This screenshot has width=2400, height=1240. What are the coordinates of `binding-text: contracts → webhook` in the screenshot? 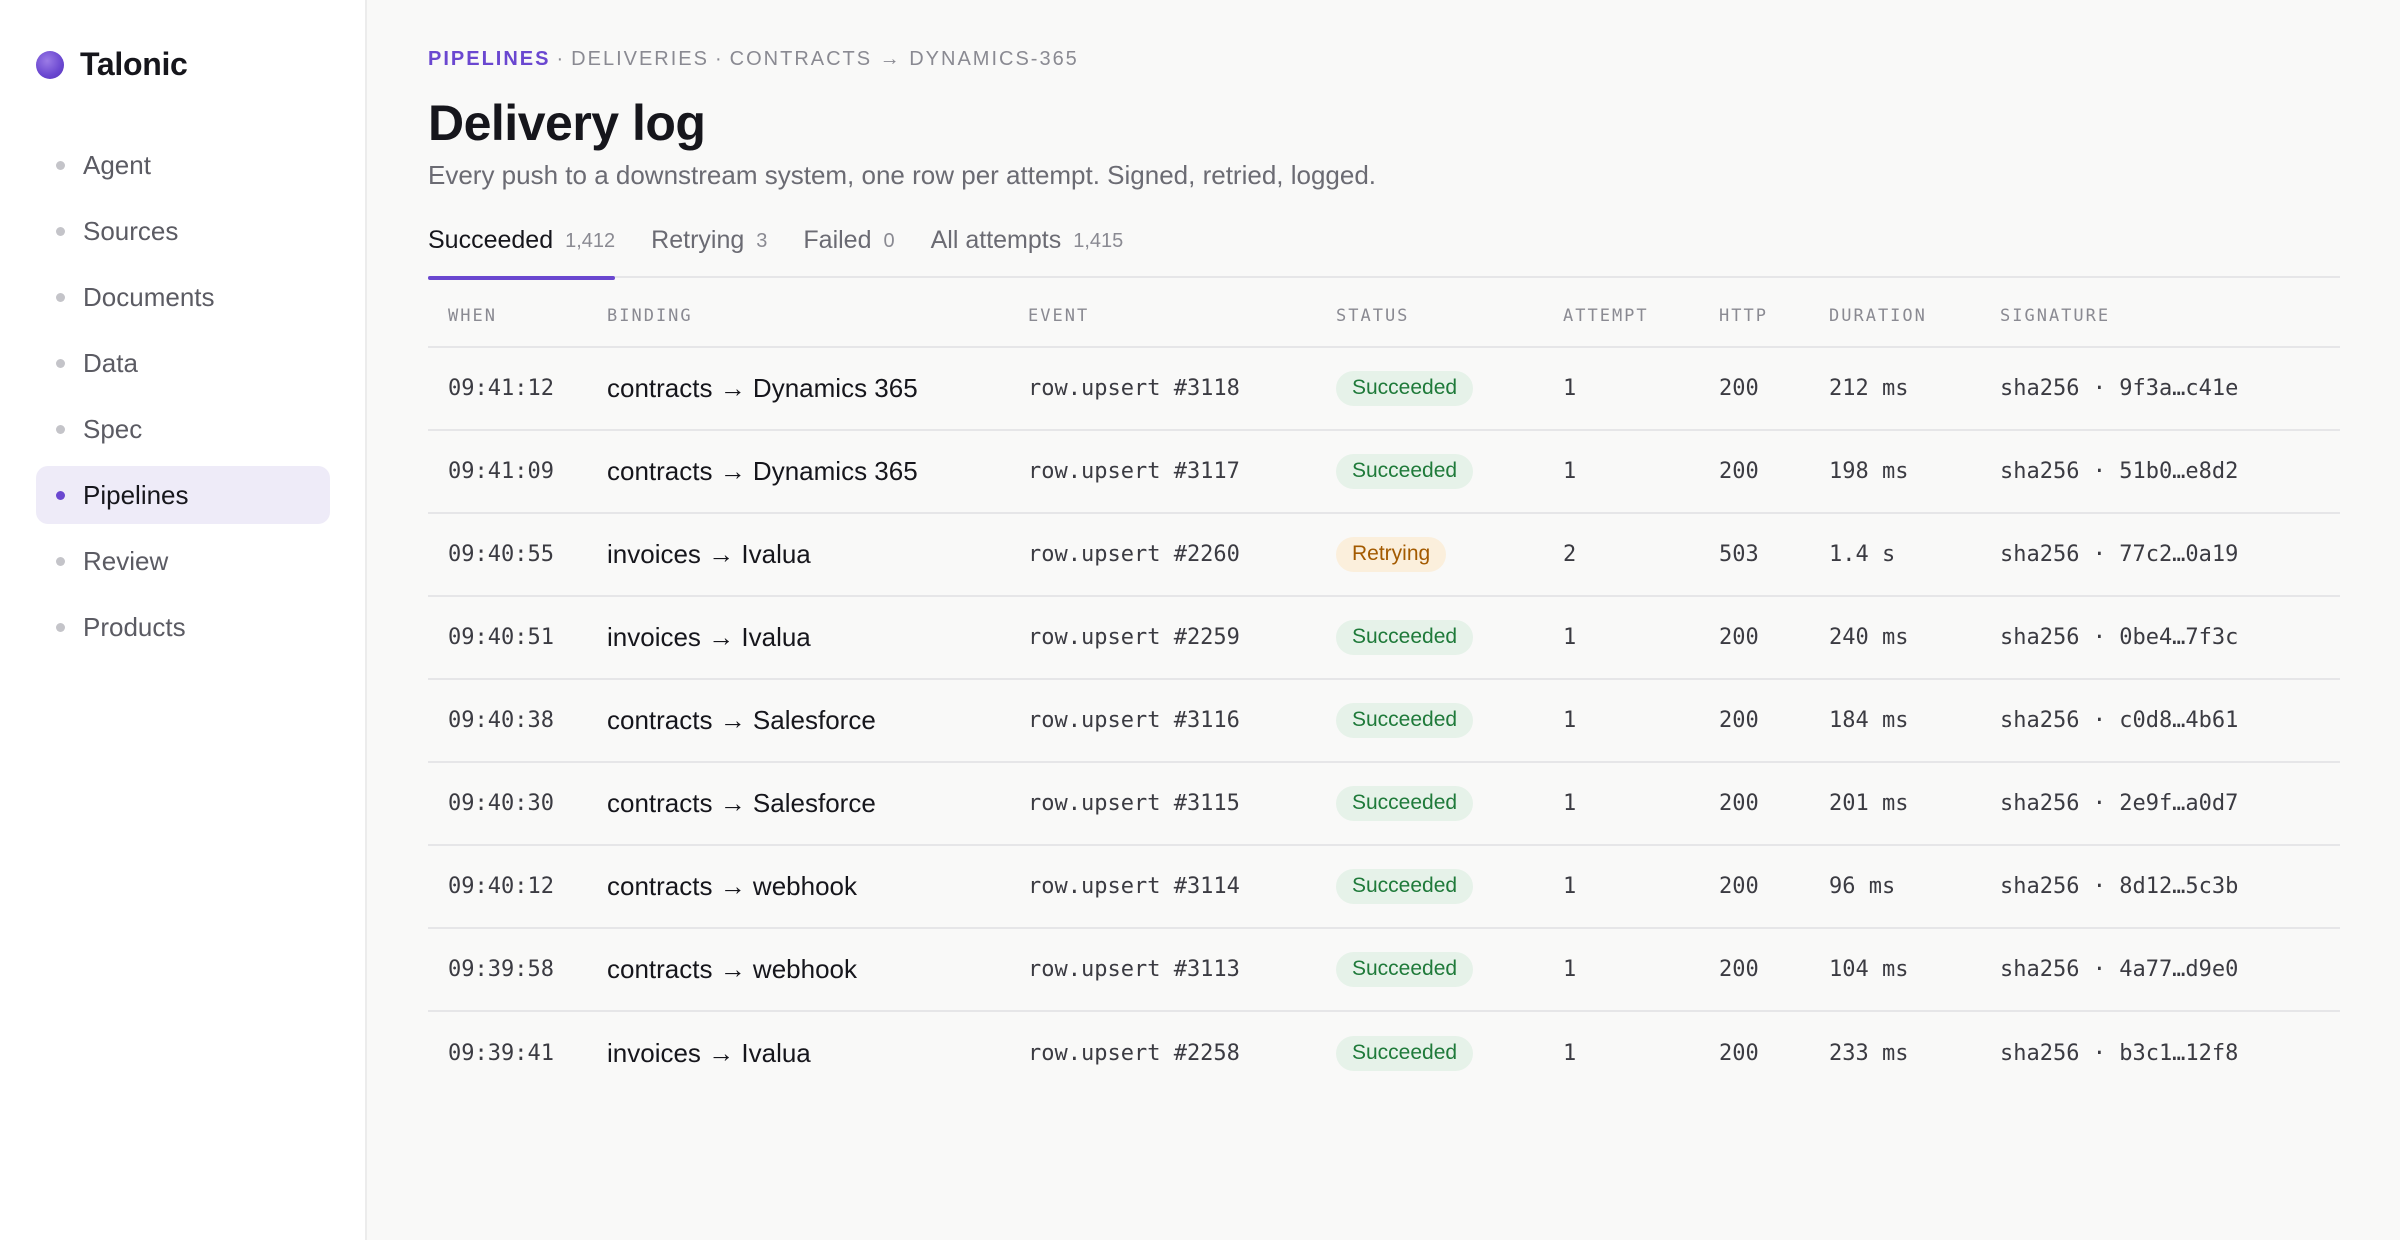 It's located at (732, 969).